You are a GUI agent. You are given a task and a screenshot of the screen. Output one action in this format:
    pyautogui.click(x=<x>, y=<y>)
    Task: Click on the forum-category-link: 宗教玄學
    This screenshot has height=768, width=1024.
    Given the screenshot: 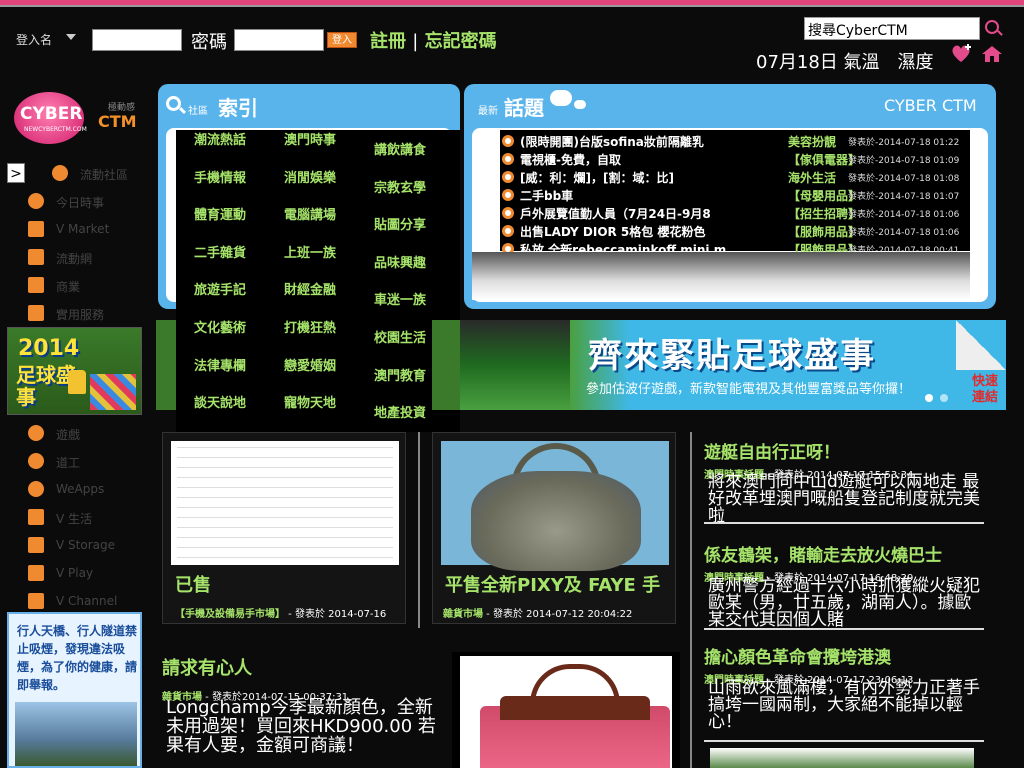 What is the action you would take?
    pyautogui.click(x=409, y=189)
    